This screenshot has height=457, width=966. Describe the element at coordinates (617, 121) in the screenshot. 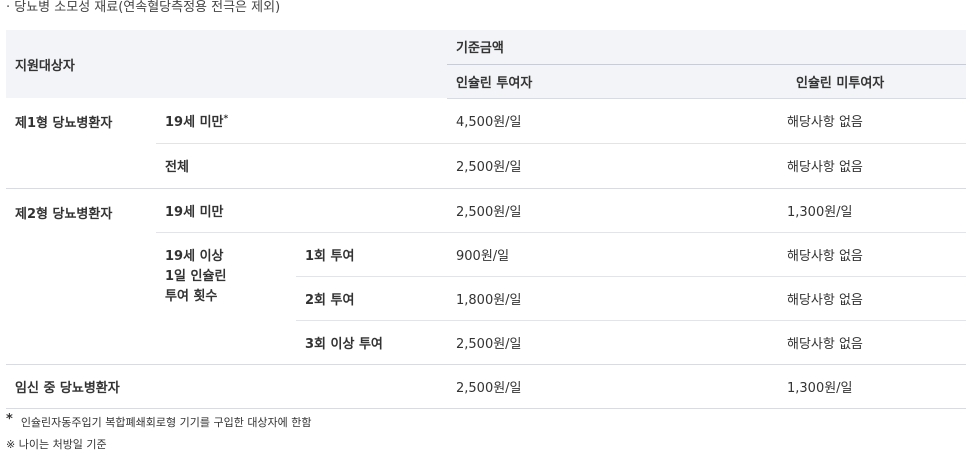

I see `type1-under19-insulin: 4,500원/일` at that location.